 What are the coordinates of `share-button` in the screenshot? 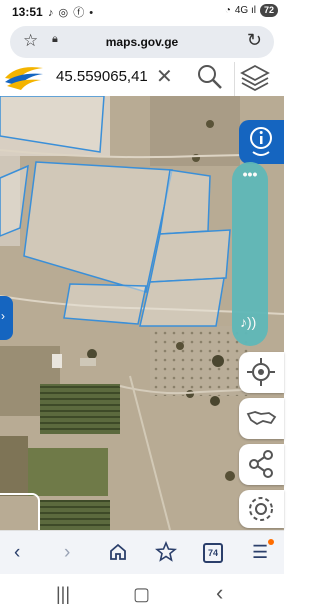 It's located at (261, 464).